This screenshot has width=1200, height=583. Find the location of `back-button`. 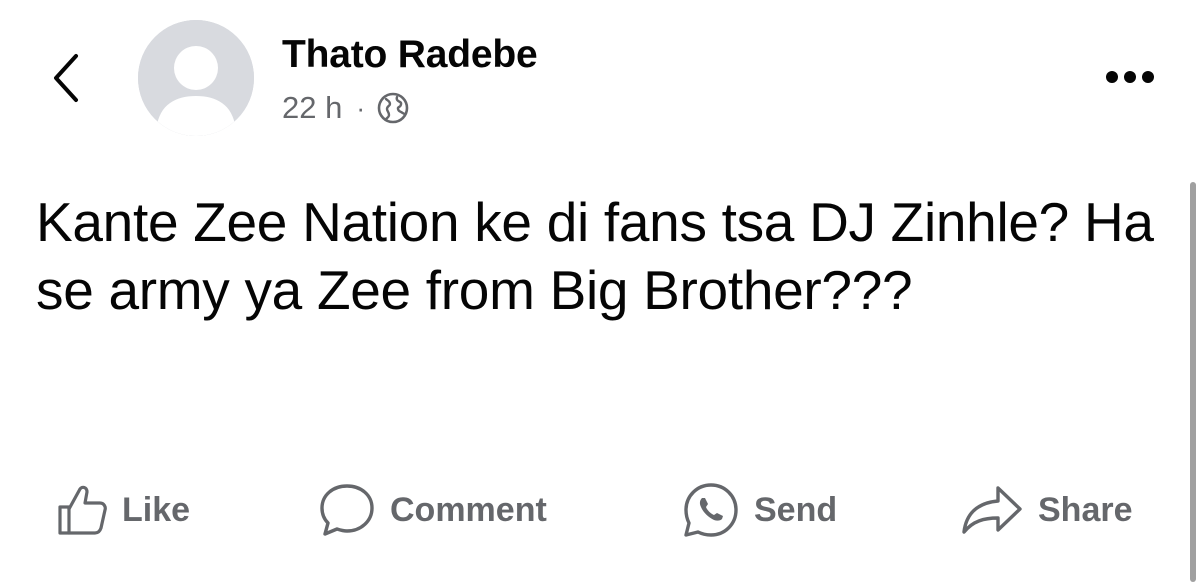

back-button is located at coordinates (66, 78).